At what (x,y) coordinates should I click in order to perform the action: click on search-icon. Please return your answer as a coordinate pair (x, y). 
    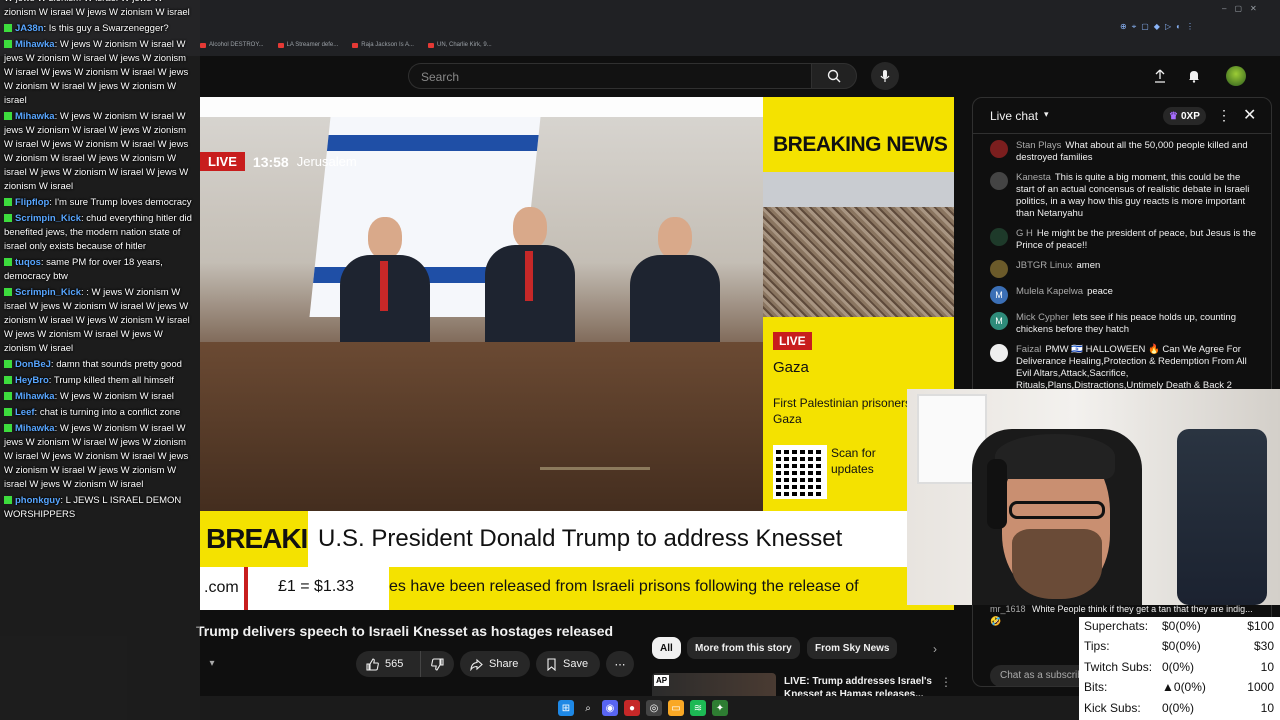
    Looking at the image, I should click on (834, 76).